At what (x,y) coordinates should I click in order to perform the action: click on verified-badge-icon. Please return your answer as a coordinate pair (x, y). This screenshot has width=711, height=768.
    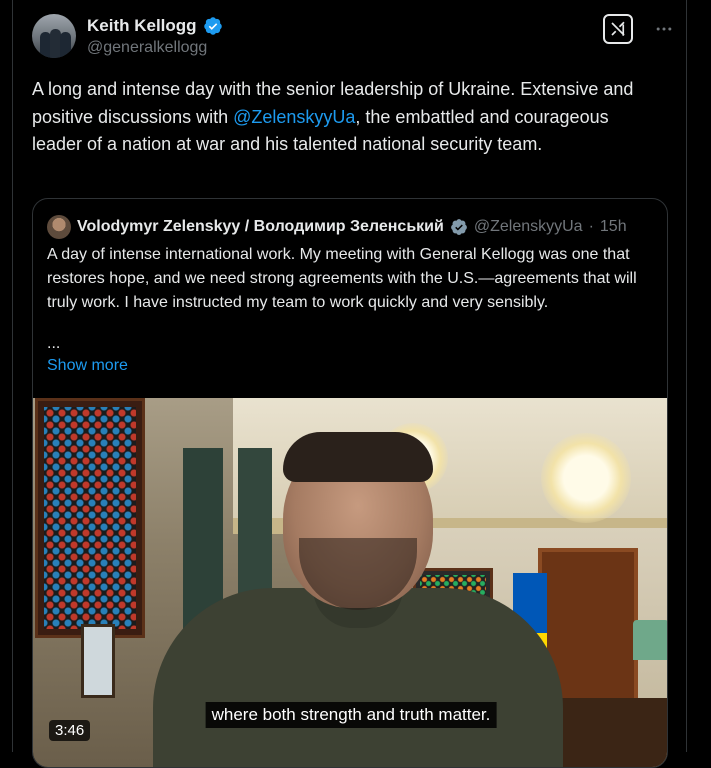
    Looking at the image, I should click on (212, 26).